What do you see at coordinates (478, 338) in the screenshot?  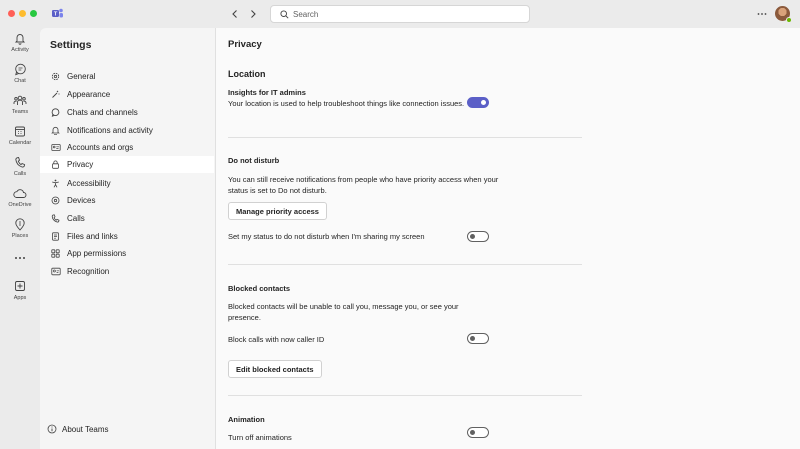 I see `block-calls-toggle` at bounding box center [478, 338].